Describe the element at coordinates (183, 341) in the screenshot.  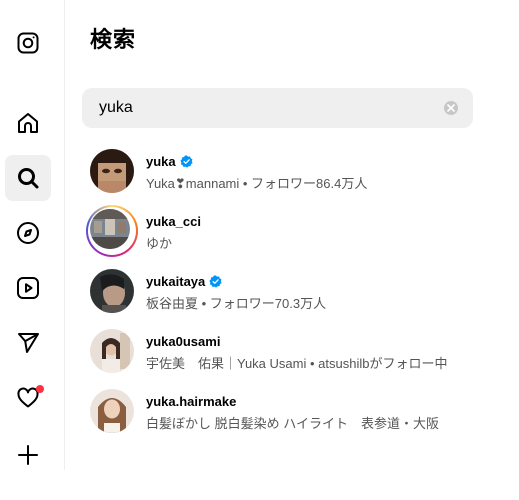
I see `result-username: yuka0usami` at that location.